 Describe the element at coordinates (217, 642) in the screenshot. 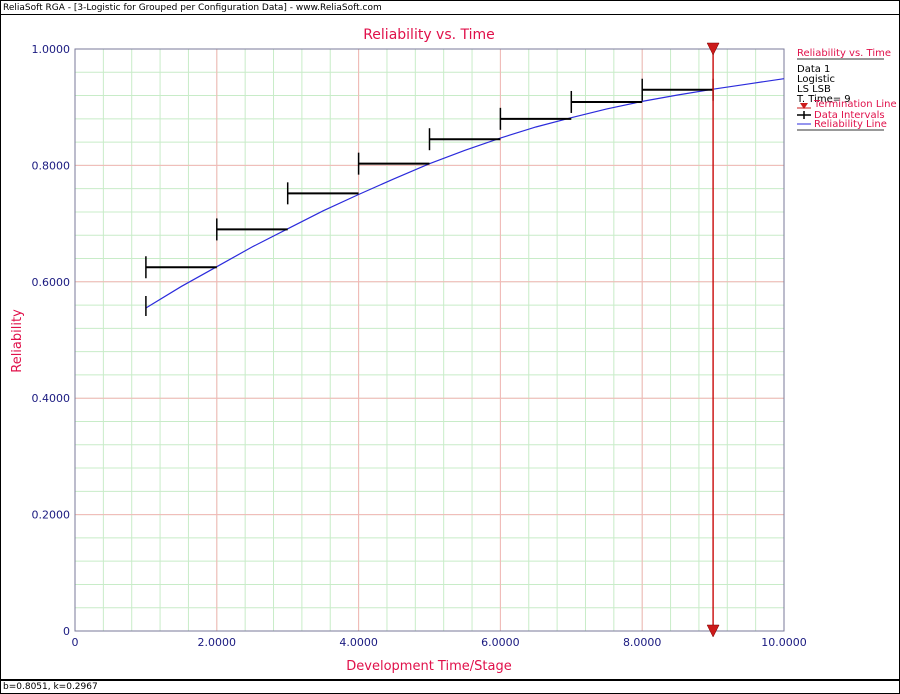

I see `x-tick-label: 2.0000` at that location.